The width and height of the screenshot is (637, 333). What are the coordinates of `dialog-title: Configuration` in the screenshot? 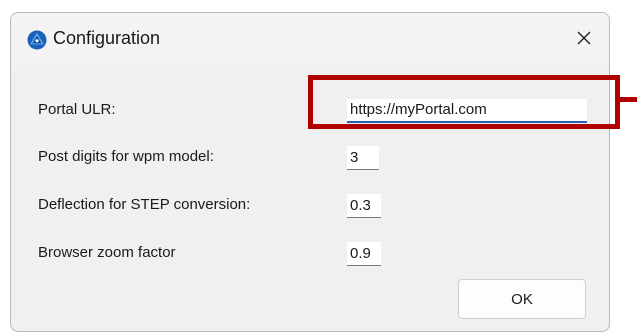 It's located at (107, 38).